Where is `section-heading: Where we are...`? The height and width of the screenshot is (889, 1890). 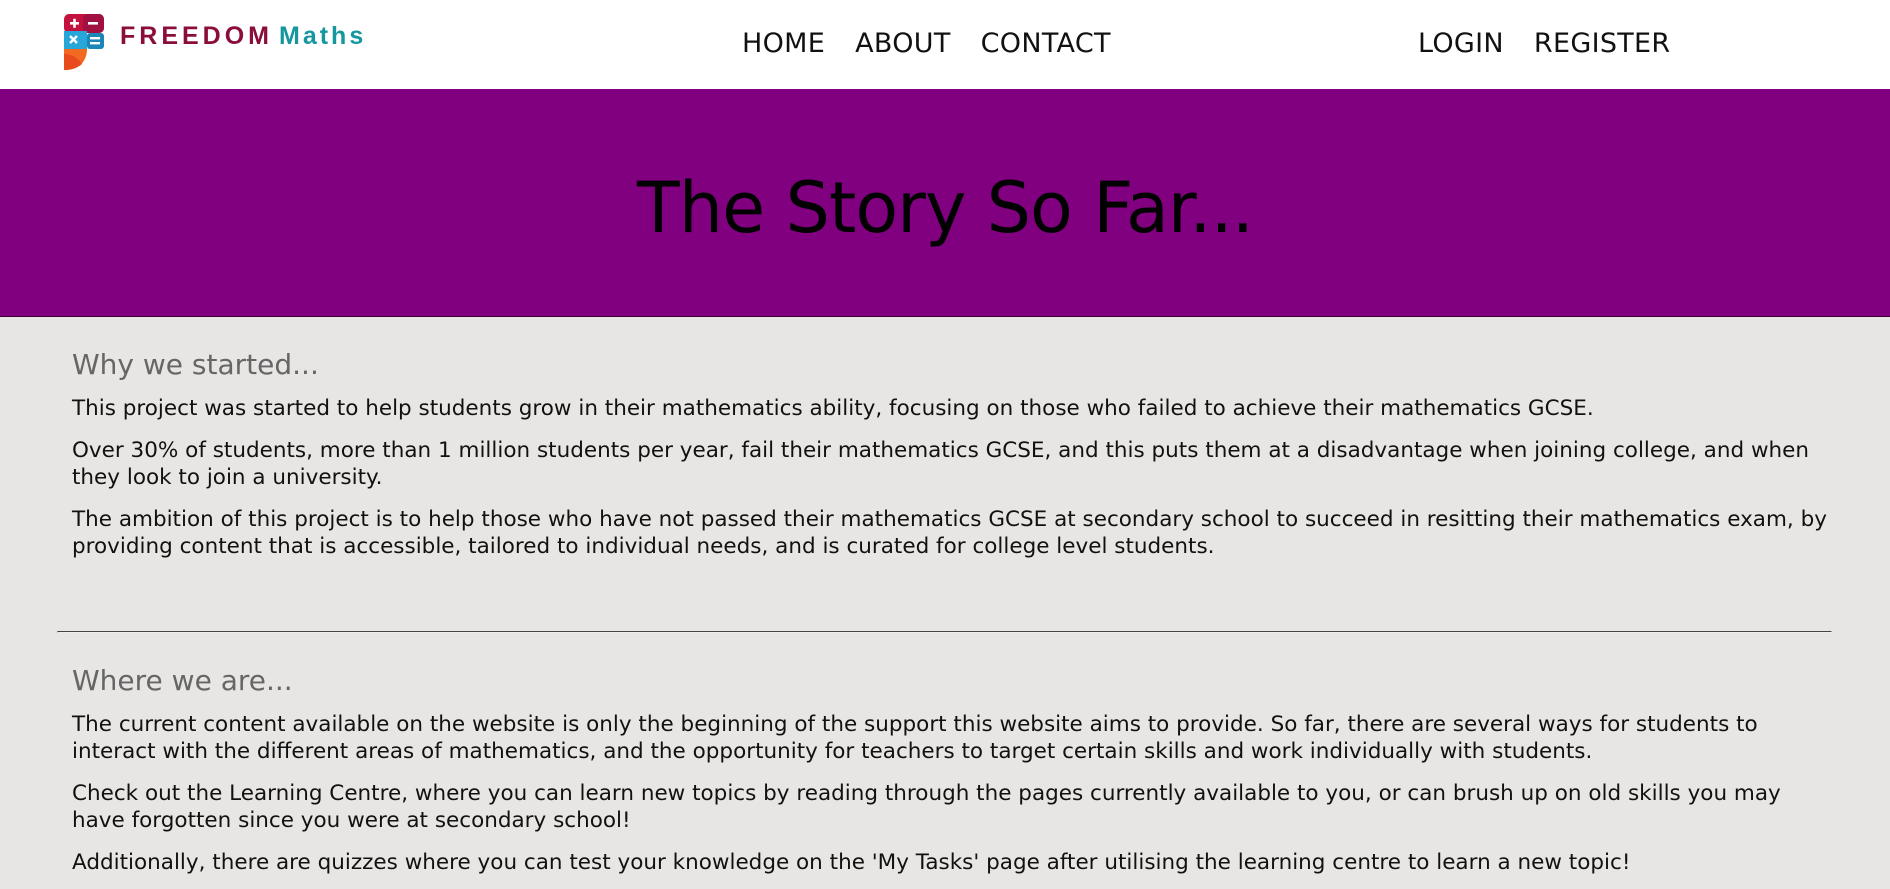
section-heading: Where we are... is located at coordinates (182, 680).